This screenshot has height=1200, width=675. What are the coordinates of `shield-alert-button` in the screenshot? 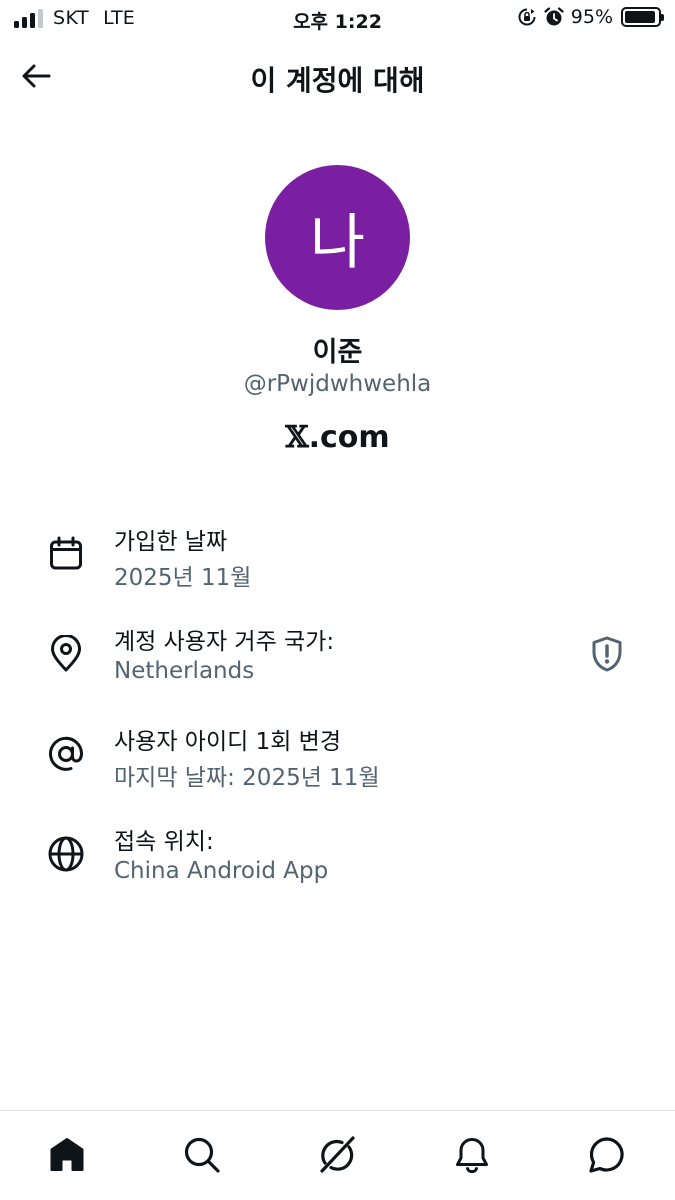 It's located at (607, 654).